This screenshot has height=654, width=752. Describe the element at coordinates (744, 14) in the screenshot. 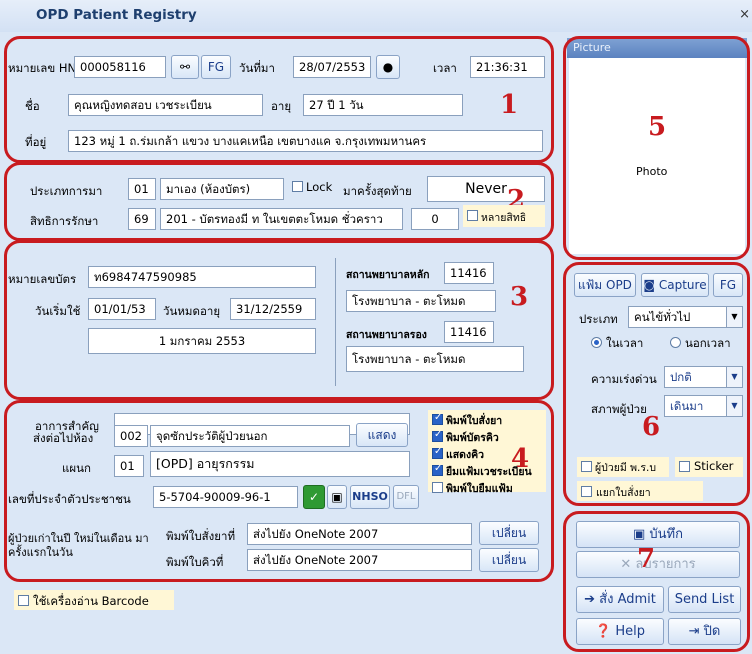

I see `close-window-icon: ×` at that location.